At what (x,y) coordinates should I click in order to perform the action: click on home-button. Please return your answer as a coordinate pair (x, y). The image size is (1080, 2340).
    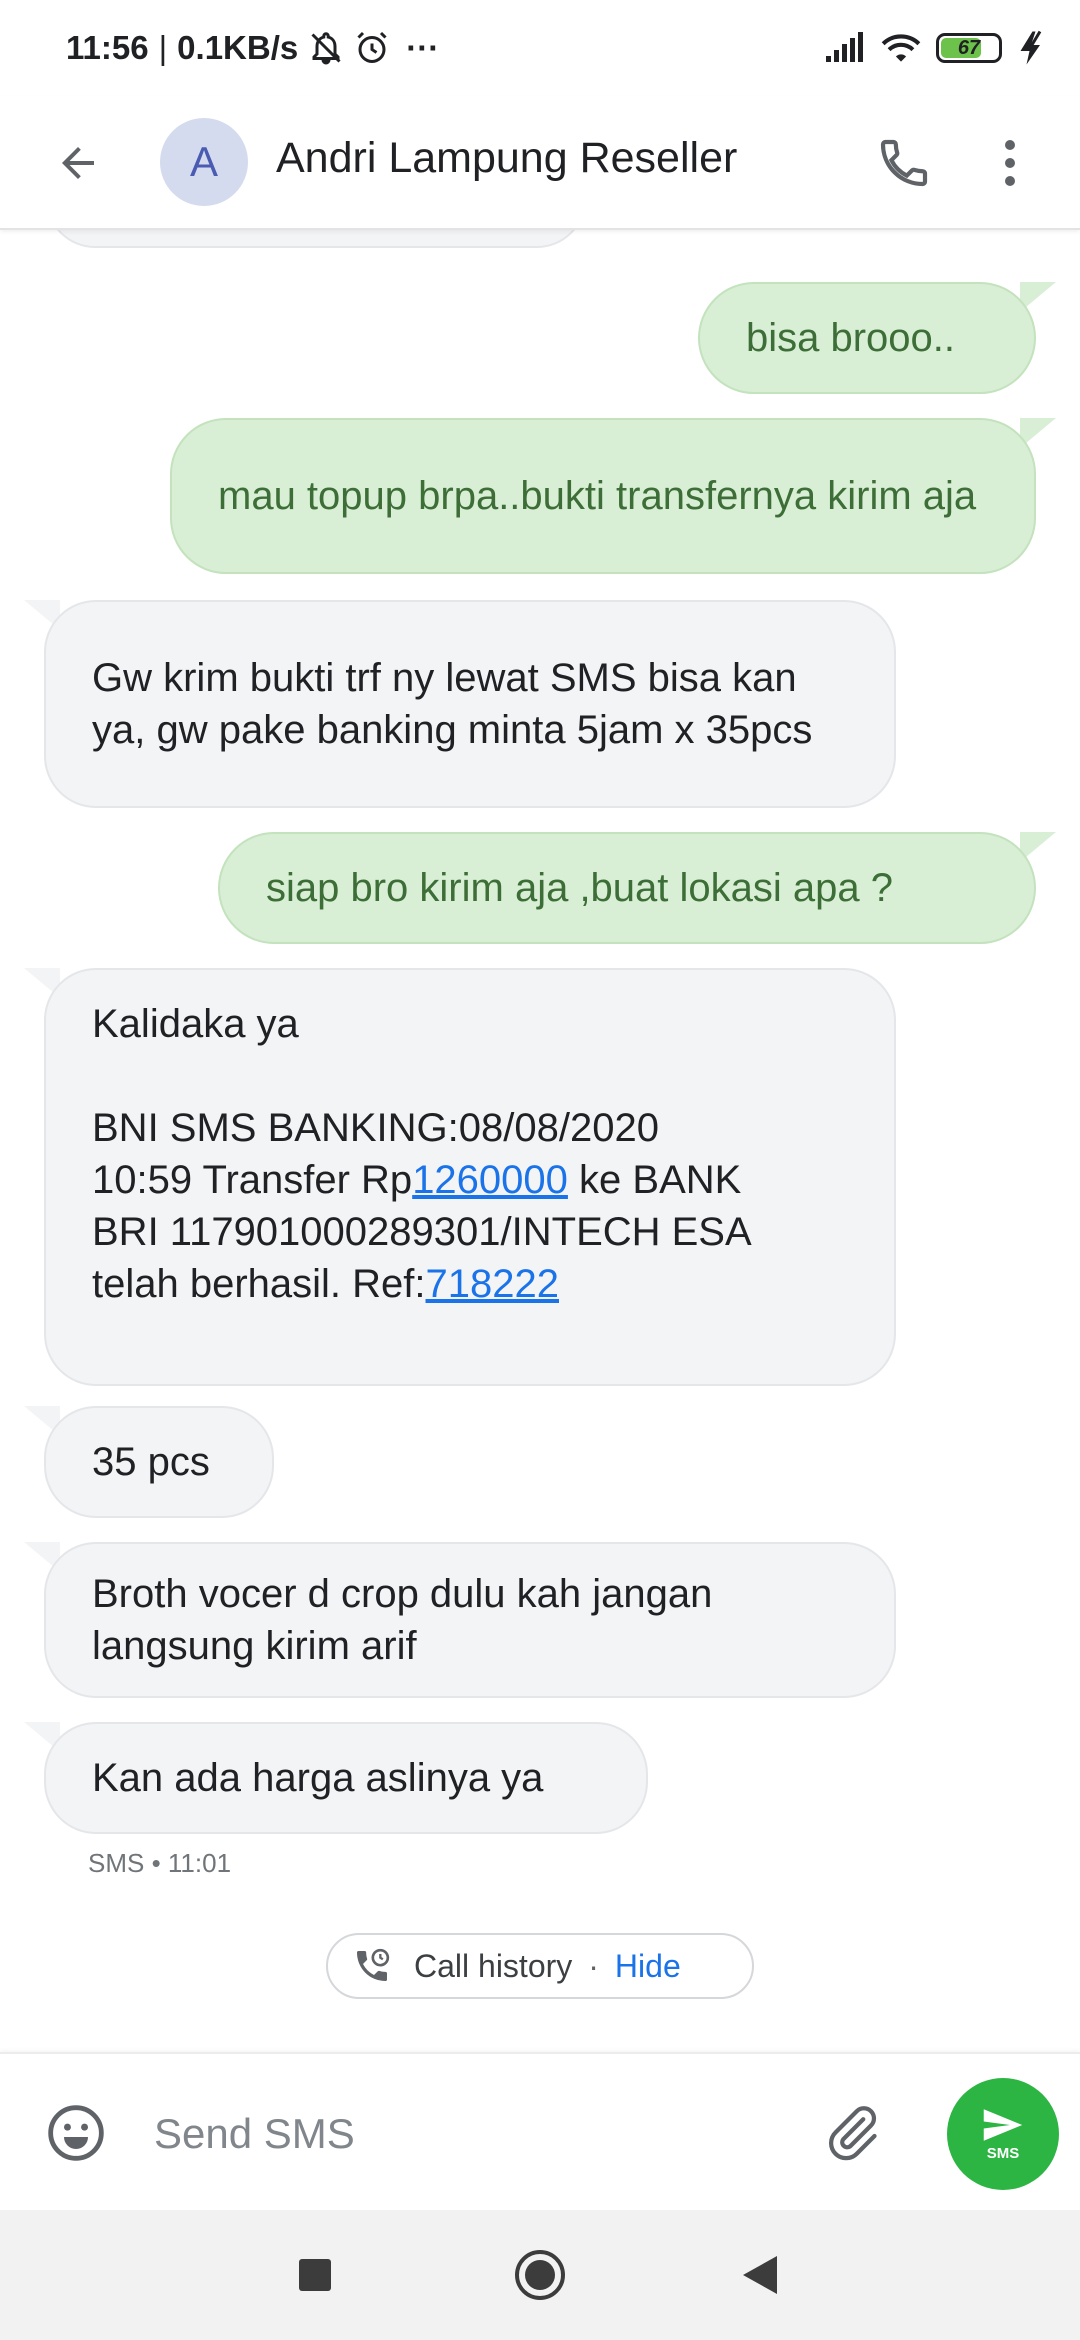
    Looking at the image, I should click on (540, 2275).